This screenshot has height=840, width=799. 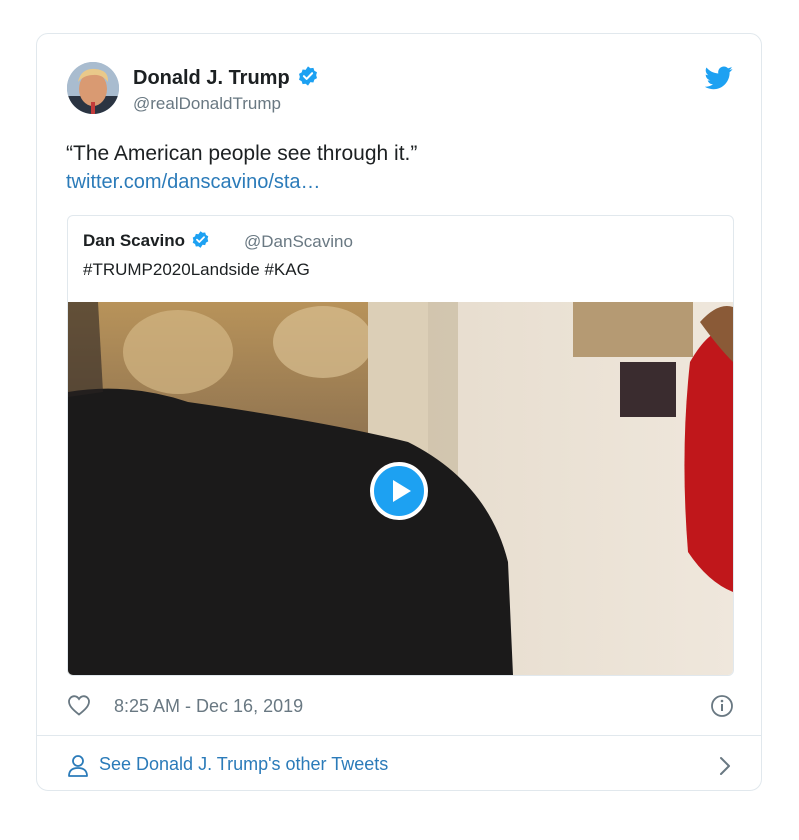 What do you see at coordinates (244, 764) in the screenshot?
I see `see-other-tweets-label: See Donald J. Trump's other Tweets` at bounding box center [244, 764].